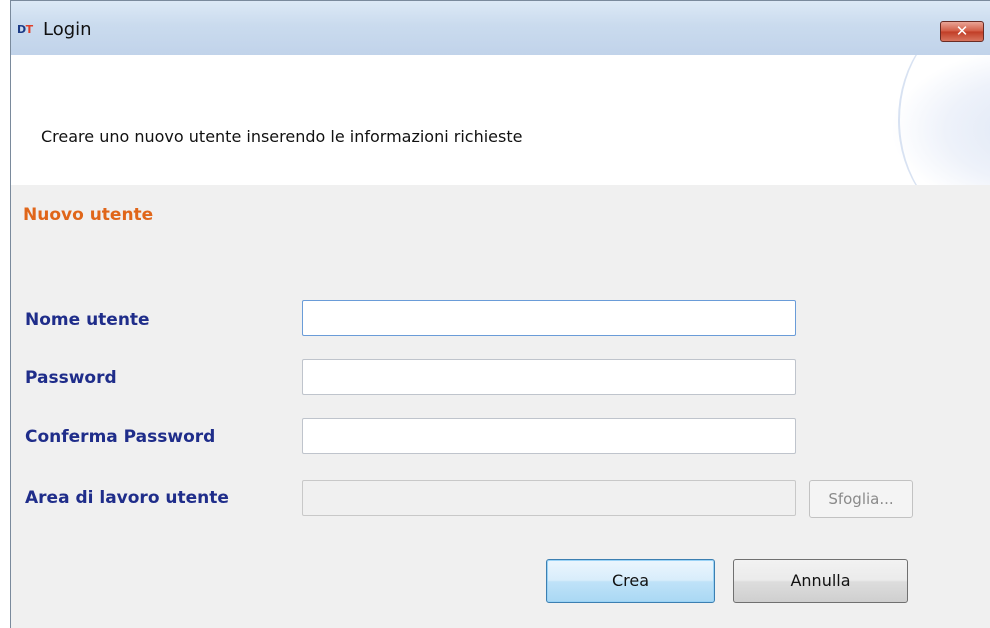  Describe the element at coordinates (88, 215) in the screenshot. I see `section-title: Nuovo utente` at that location.